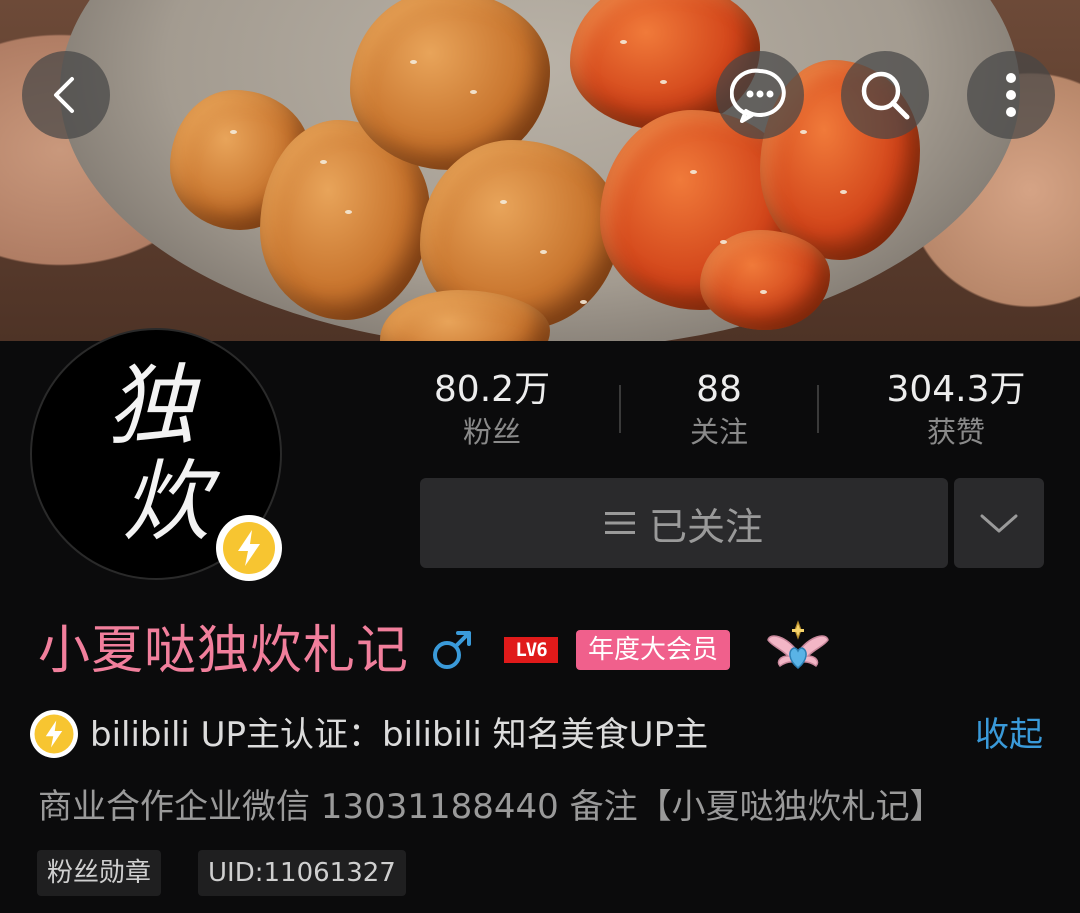 The width and height of the screenshot is (1080, 913). I want to click on gender-badge, so click(452, 652).